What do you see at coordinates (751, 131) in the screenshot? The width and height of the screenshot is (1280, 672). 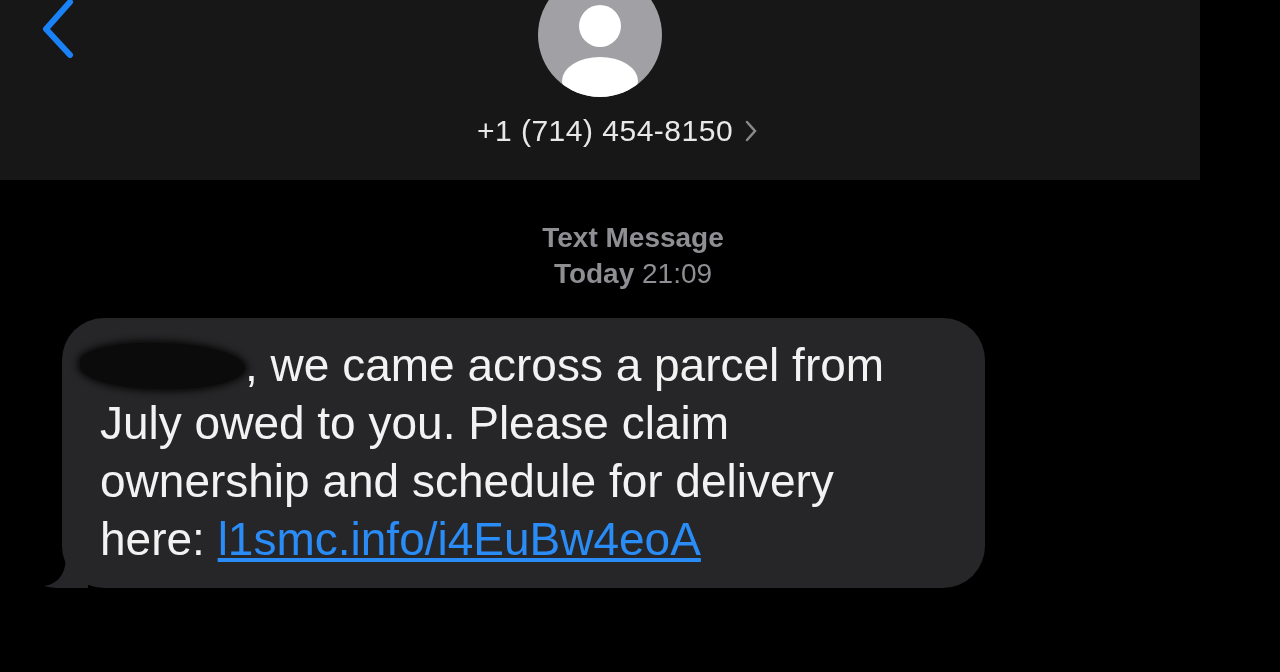 I see `chevron-right-icon` at bounding box center [751, 131].